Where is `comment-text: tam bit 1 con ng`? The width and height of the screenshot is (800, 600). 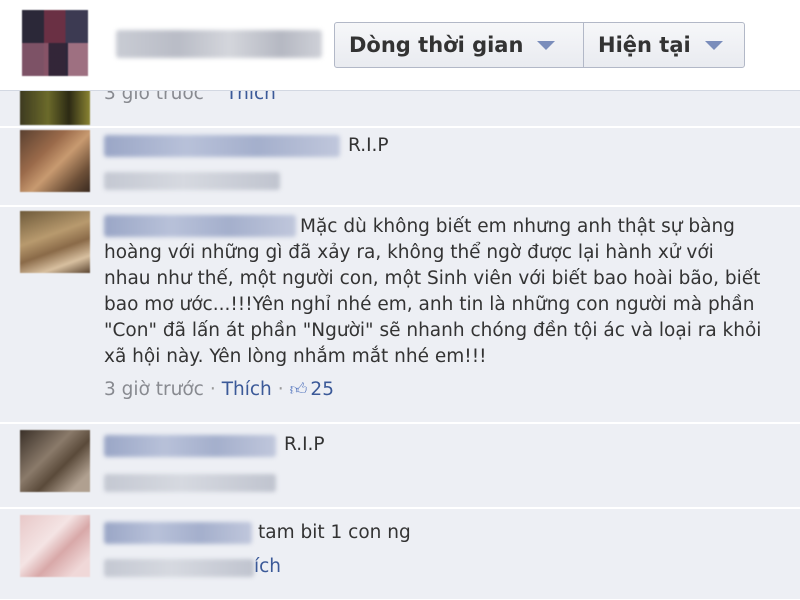 comment-text: tam bit 1 con ng is located at coordinates (334, 532).